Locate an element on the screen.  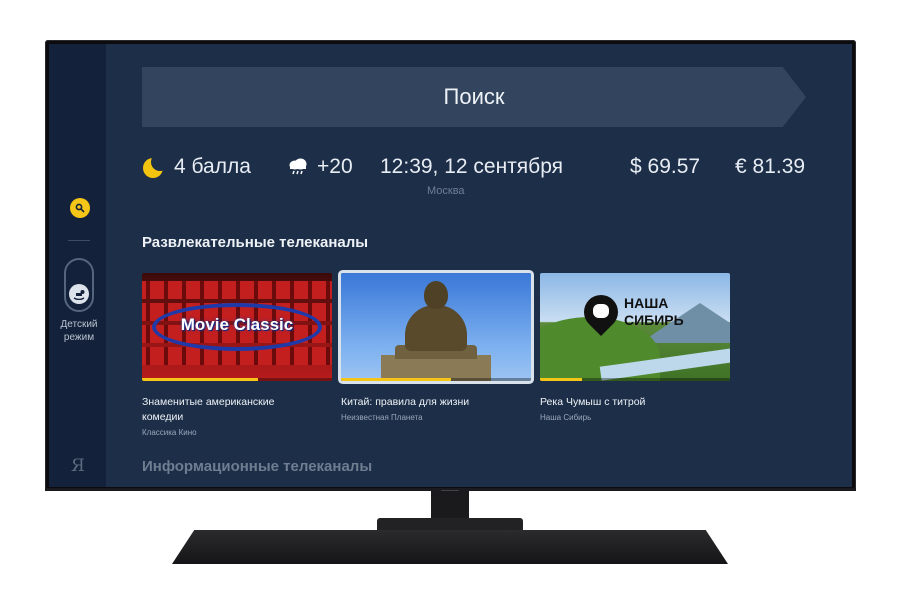
program-title: Знаменитые американские комедии is located at coordinates (237, 410).